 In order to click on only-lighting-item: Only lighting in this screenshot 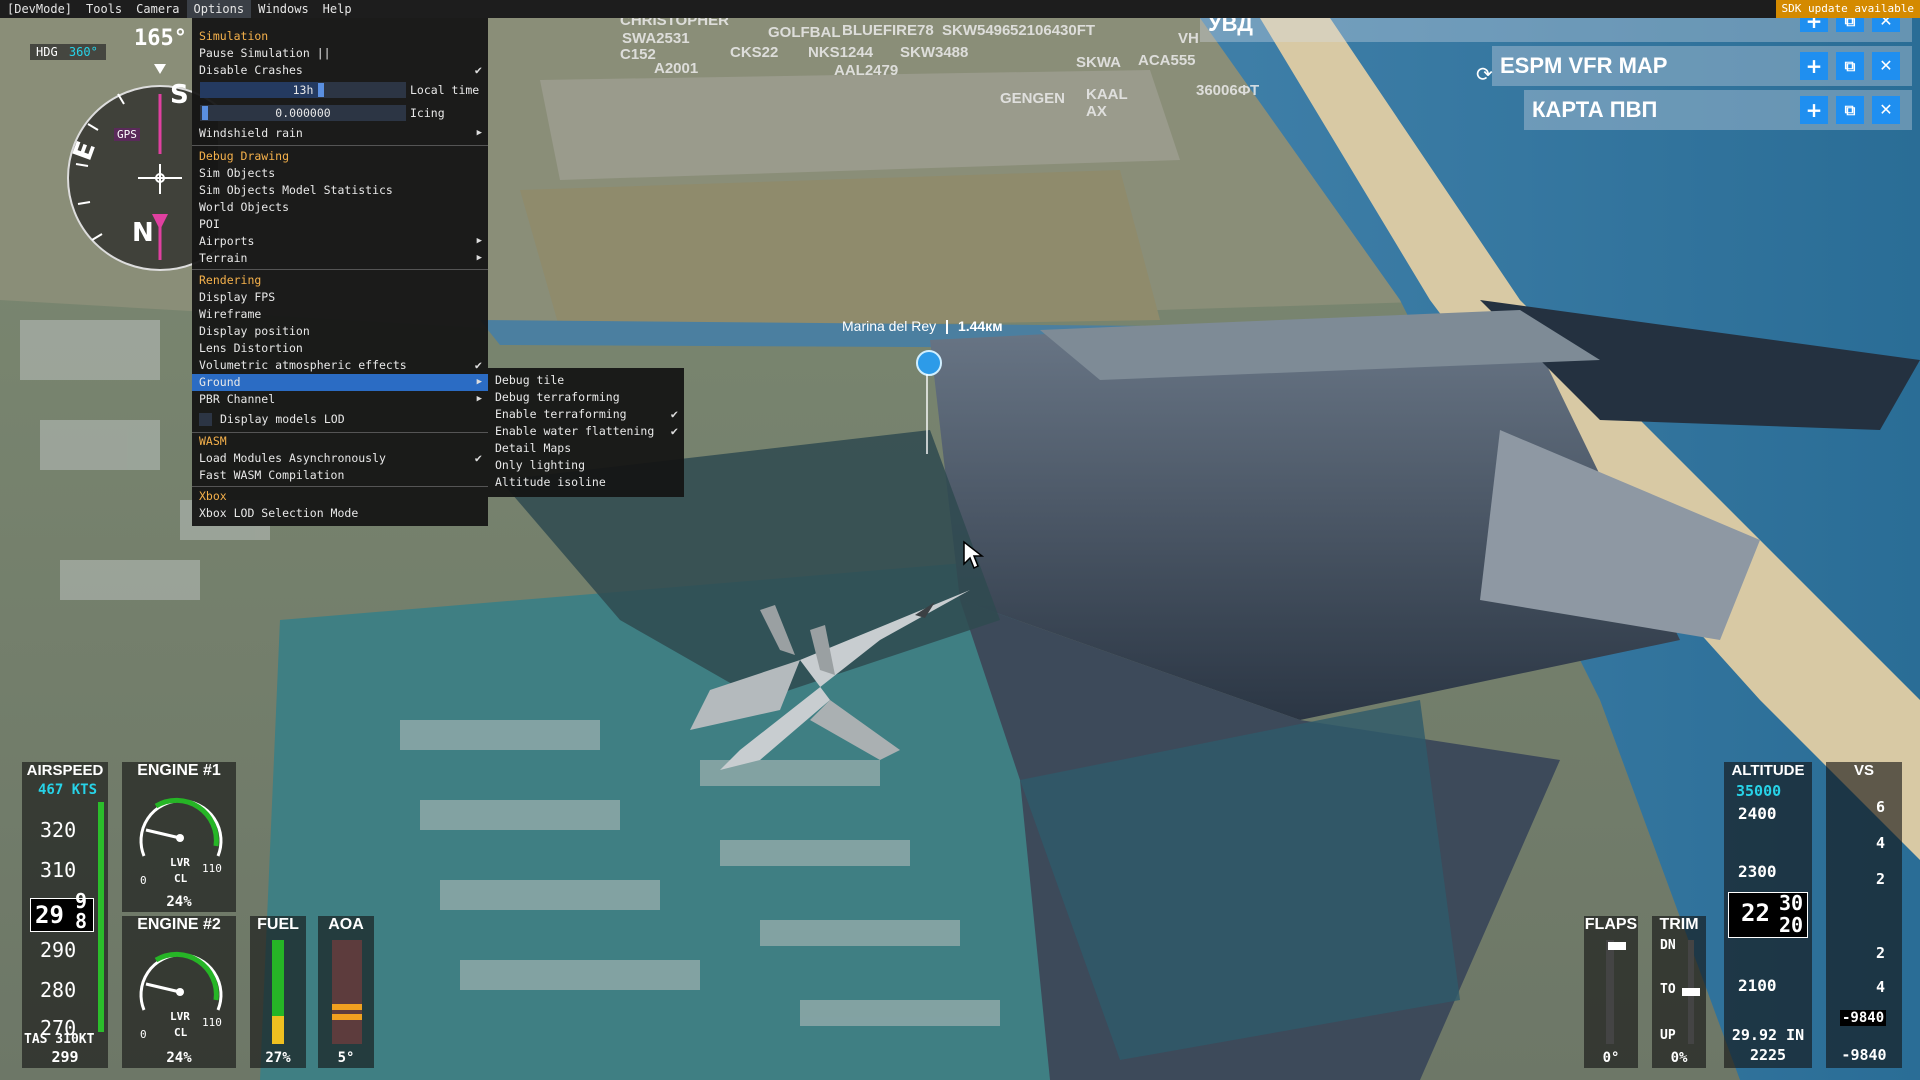, I will do `click(586, 465)`.